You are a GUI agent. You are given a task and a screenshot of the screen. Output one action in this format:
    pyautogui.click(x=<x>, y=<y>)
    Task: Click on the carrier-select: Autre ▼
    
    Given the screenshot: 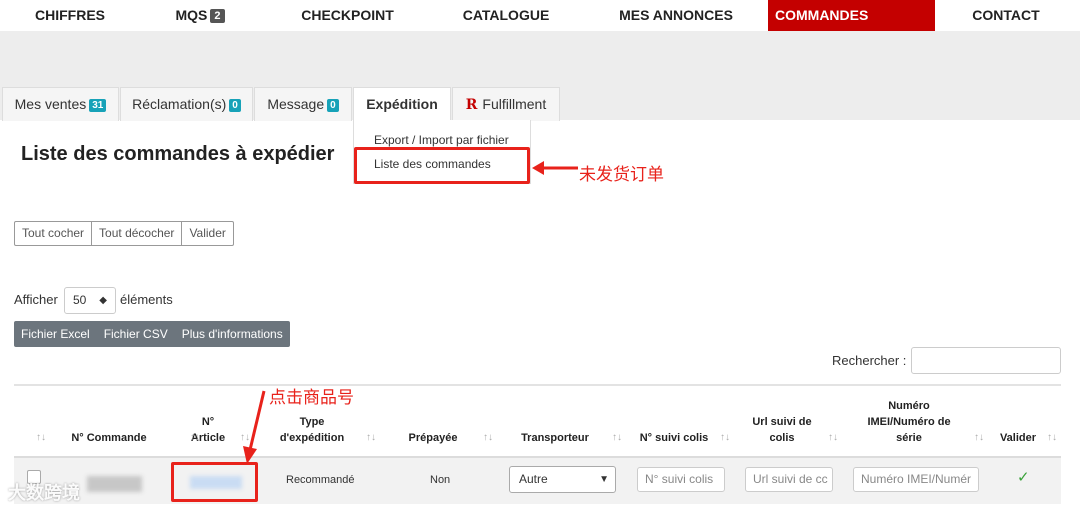 What is the action you would take?
    pyautogui.click(x=562, y=479)
    